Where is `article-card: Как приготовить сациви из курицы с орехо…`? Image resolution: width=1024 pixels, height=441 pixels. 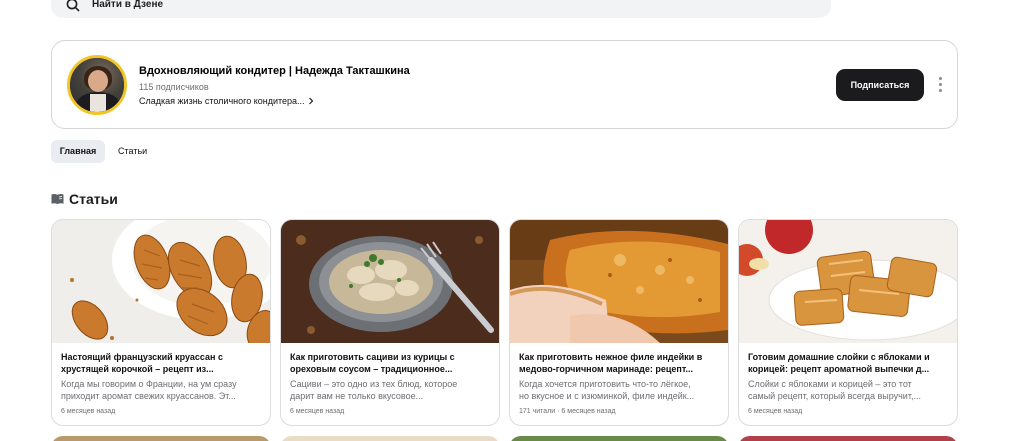
article-card: Как приготовить сациви из курицы с орехо… is located at coordinates (390, 322).